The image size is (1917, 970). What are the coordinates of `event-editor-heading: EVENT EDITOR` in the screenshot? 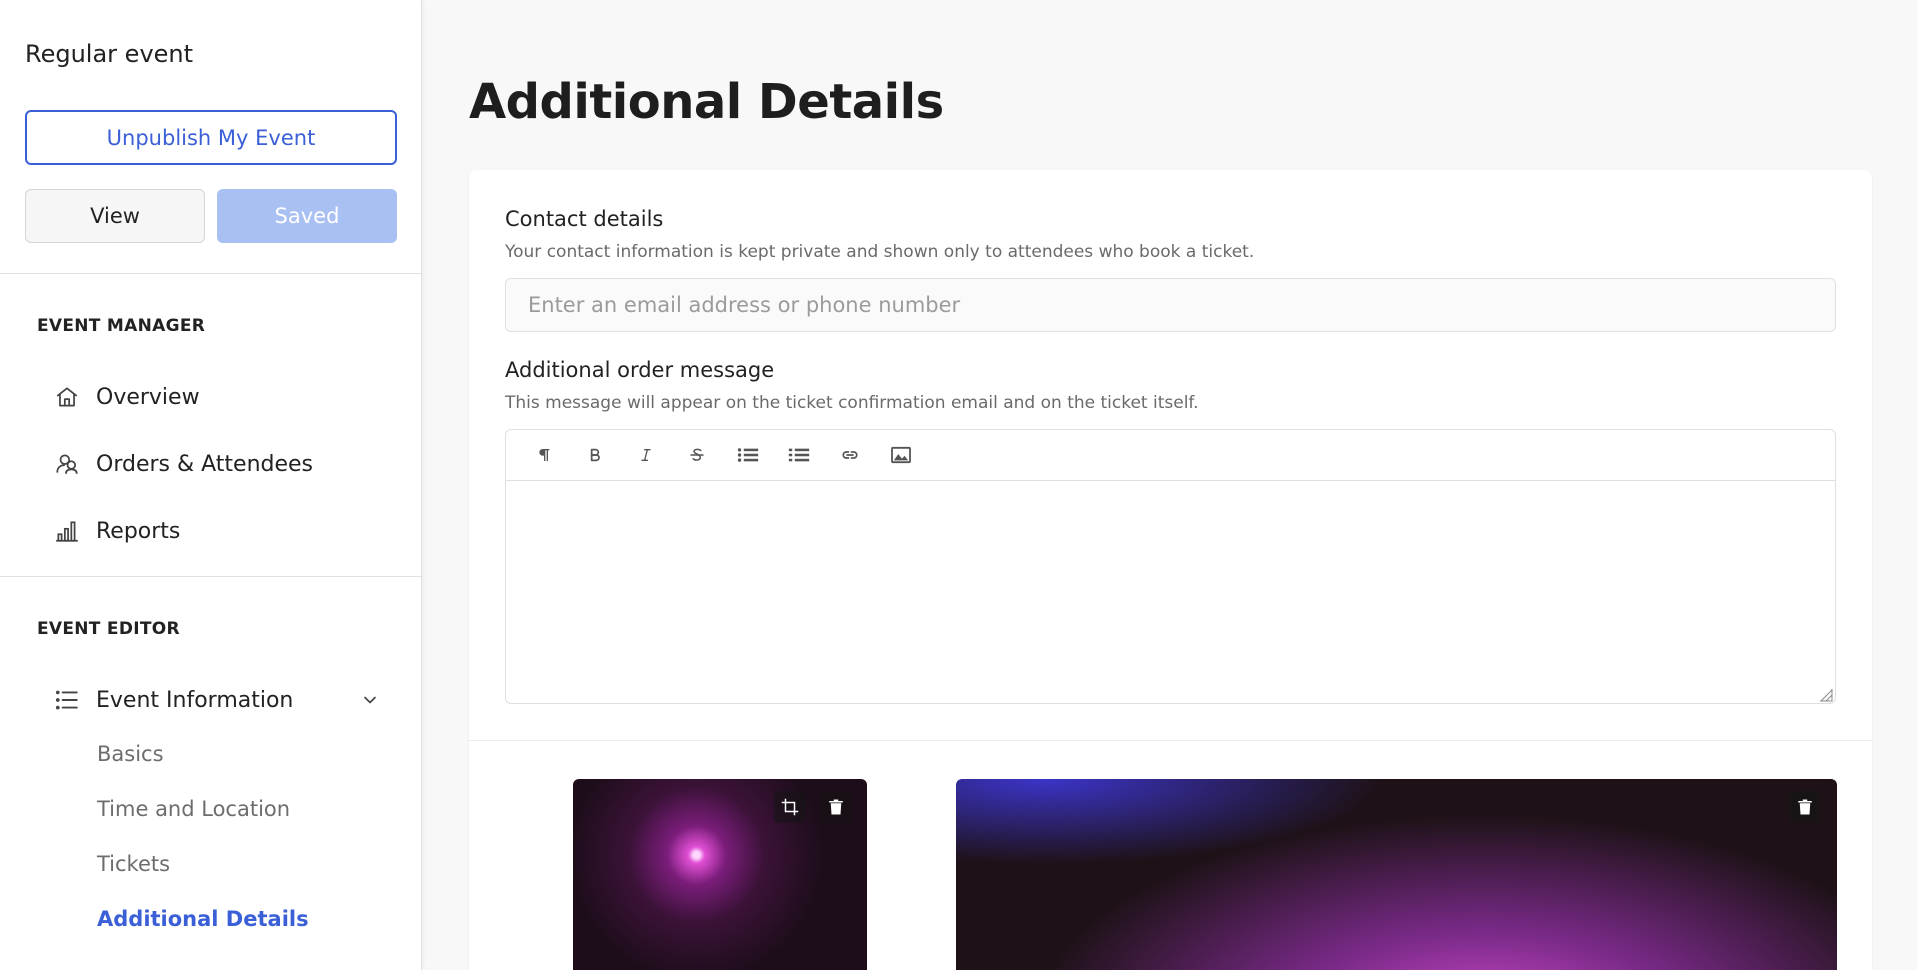 It's located at (108, 629).